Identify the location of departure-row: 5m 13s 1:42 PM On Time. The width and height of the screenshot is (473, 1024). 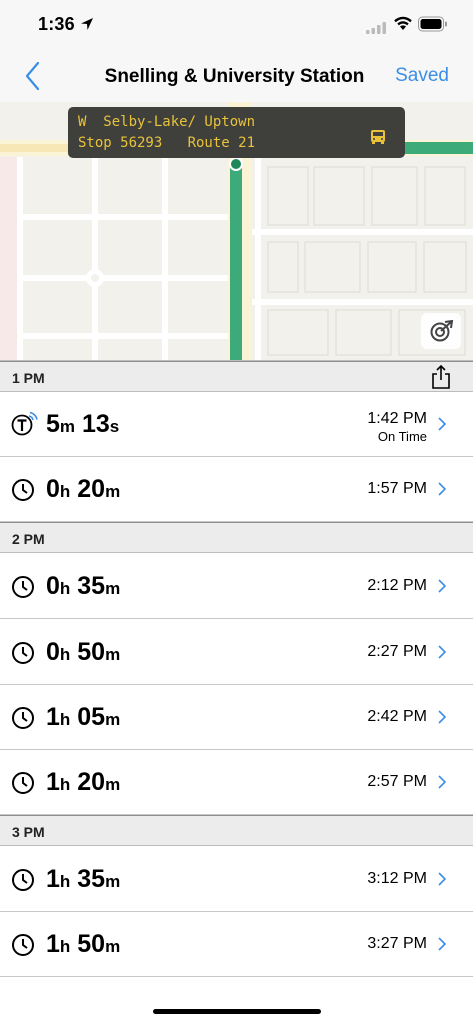
(236, 424).